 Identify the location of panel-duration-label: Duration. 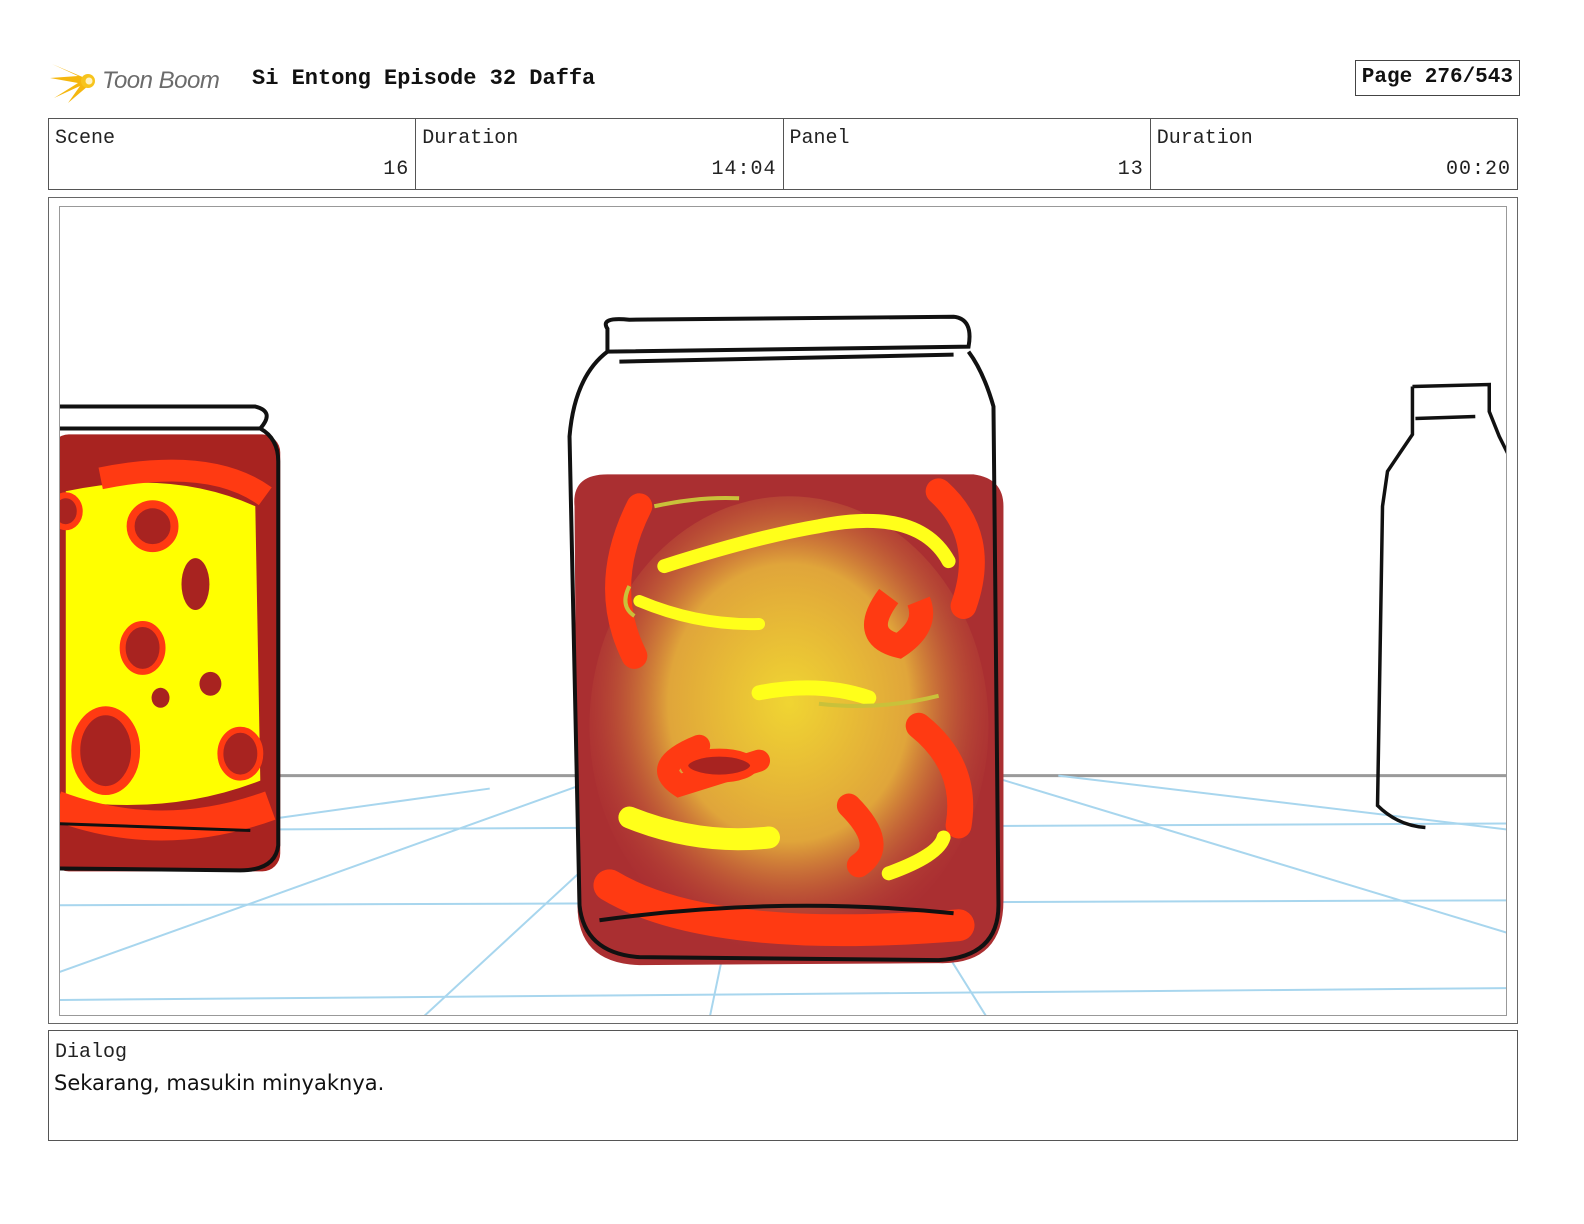
(1204, 138).